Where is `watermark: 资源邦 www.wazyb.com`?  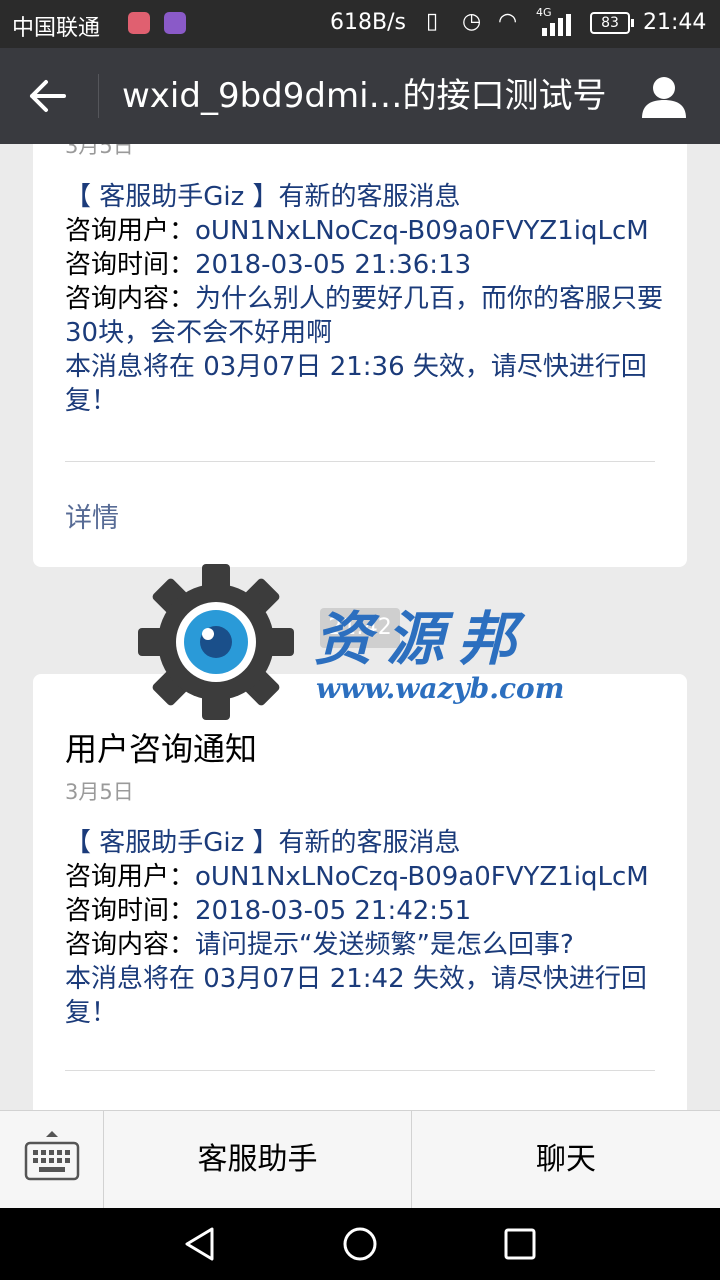
watermark: 资源邦 www.wazyb.com is located at coordinates (366, 642).